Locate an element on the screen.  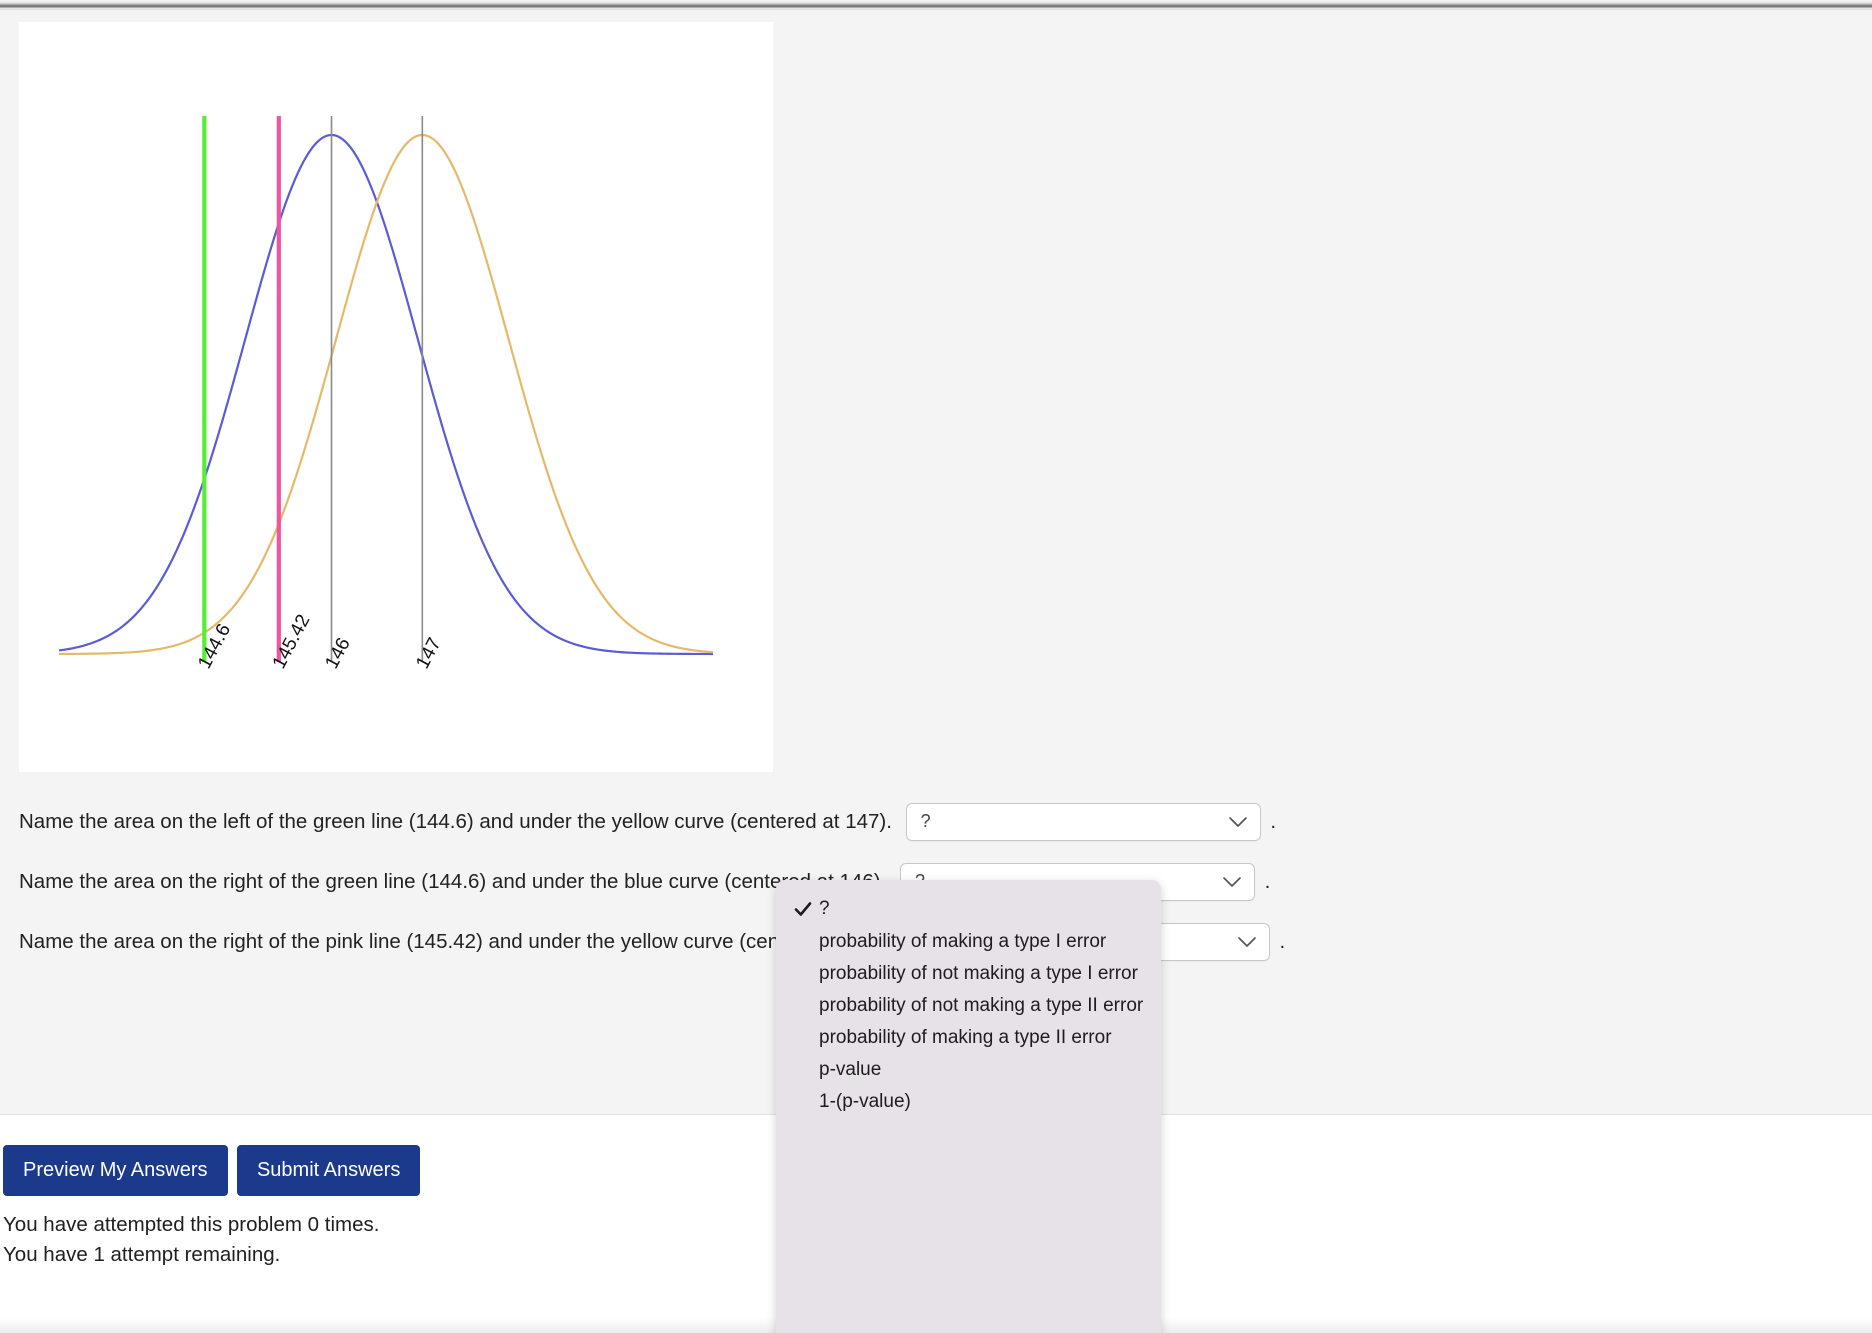
checkmark-icon is located at coordinates (803, 909).